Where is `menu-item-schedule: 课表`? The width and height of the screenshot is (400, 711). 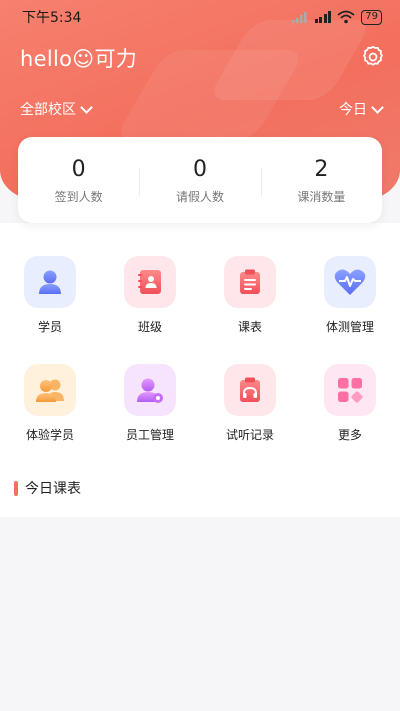
menu-item-schedule: 课表 is located at coordinates (250, 310).